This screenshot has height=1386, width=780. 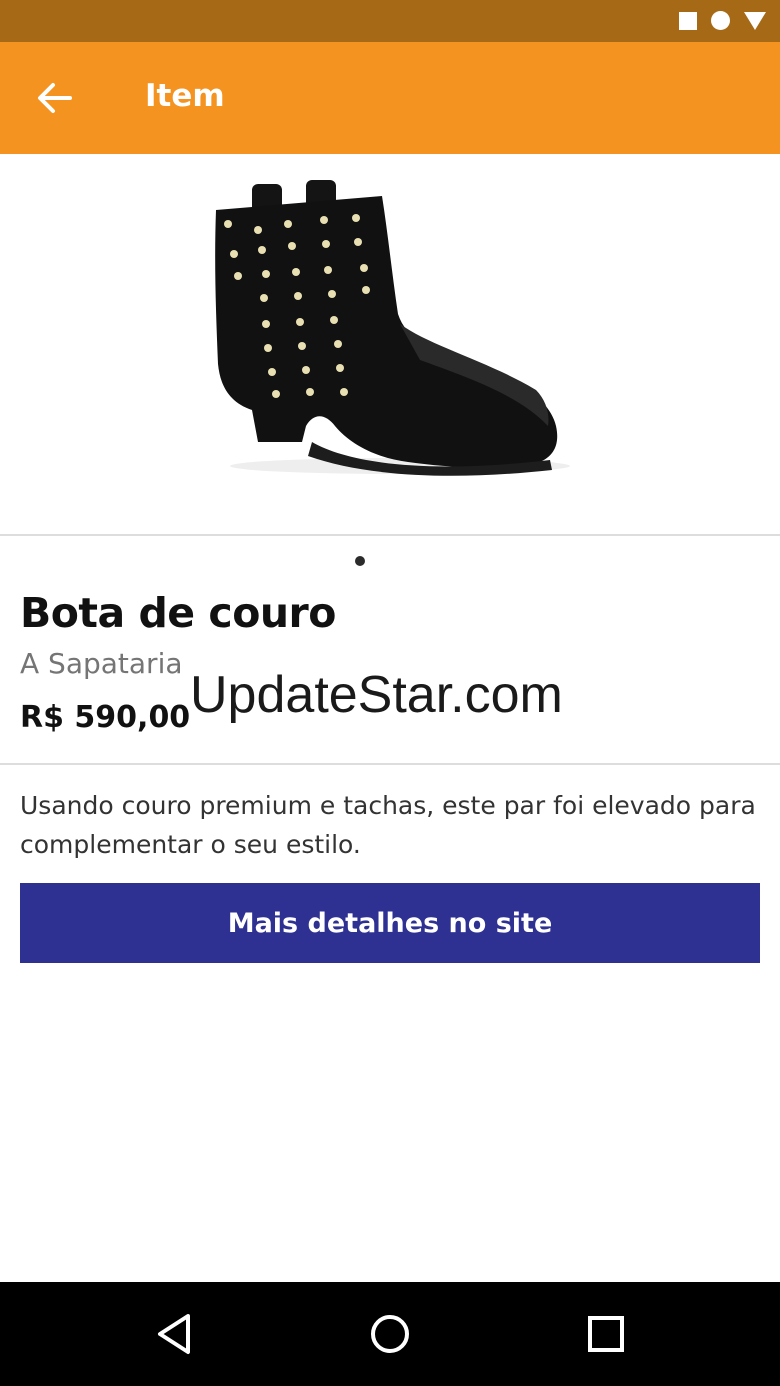 I want to click on square-icon, so click(x=688, y=20).